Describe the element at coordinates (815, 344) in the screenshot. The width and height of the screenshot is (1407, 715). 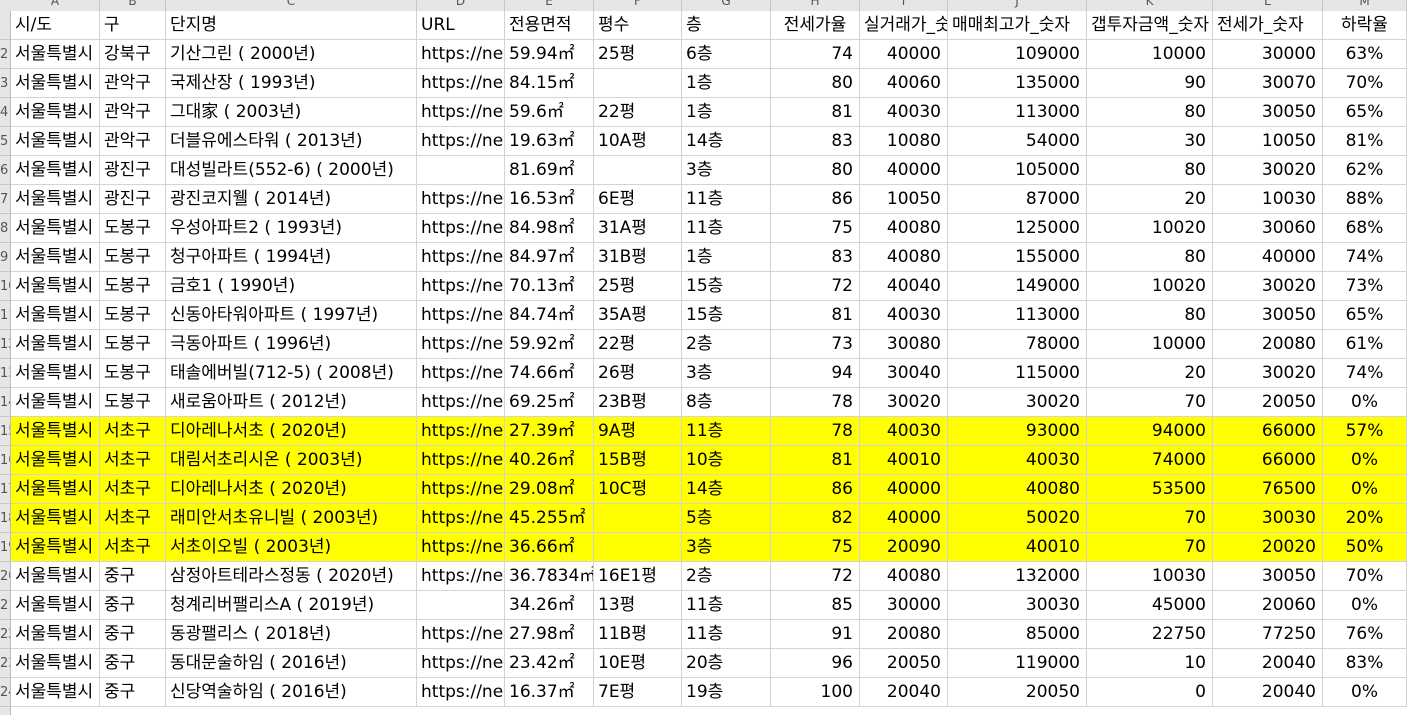
I see `table-cell: 73` at that location.